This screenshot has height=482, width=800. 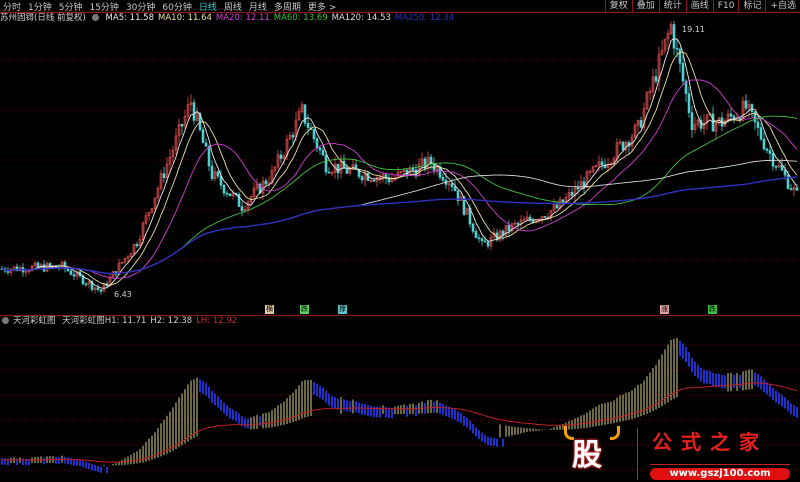 What do you see at coordinates (123, 294) in the screenshot?
I see `low-label: 6.43` at bounding box center [123, 294].